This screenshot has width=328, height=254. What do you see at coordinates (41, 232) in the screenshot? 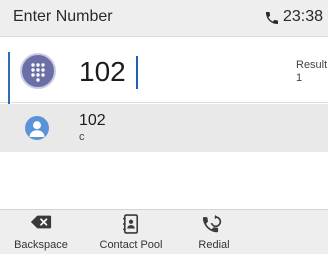
I see `backspace-button: Backspace` at bounding box center [41, 232].